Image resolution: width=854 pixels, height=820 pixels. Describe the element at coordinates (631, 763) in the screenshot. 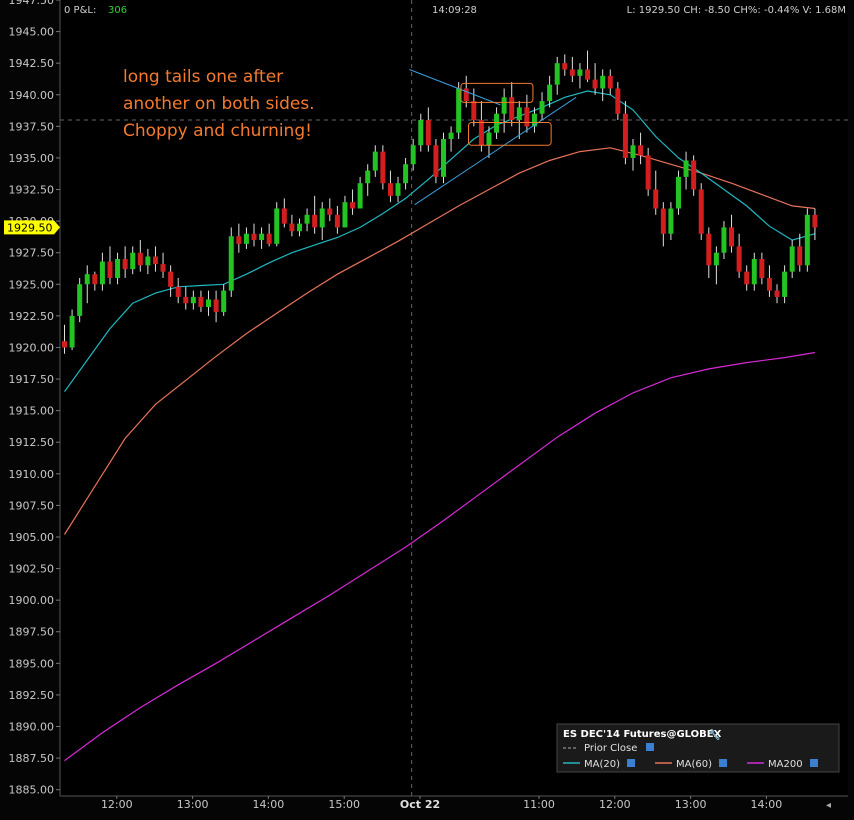

I see `ma20-checkbox` at that location.